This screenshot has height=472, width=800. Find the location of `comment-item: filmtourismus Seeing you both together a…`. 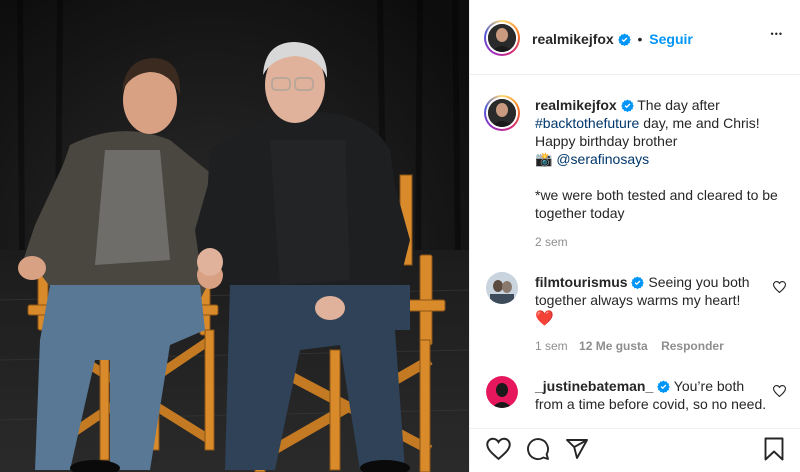

comment-item: filmtourismus Seeing you both together a… is located at coordinates (651, 300).